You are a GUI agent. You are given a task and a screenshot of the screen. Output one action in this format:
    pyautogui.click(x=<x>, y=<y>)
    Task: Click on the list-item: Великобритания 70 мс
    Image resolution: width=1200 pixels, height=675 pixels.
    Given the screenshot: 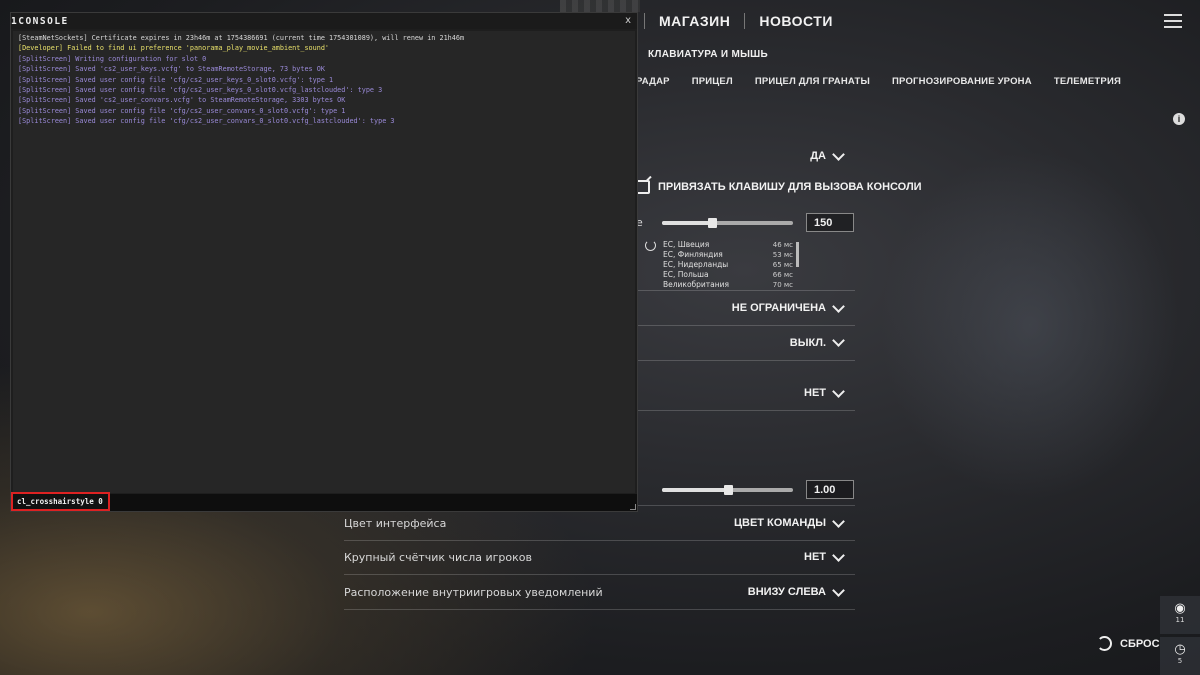 What is the action you would take?
    pyautogui.click(x=728, y=285)
    